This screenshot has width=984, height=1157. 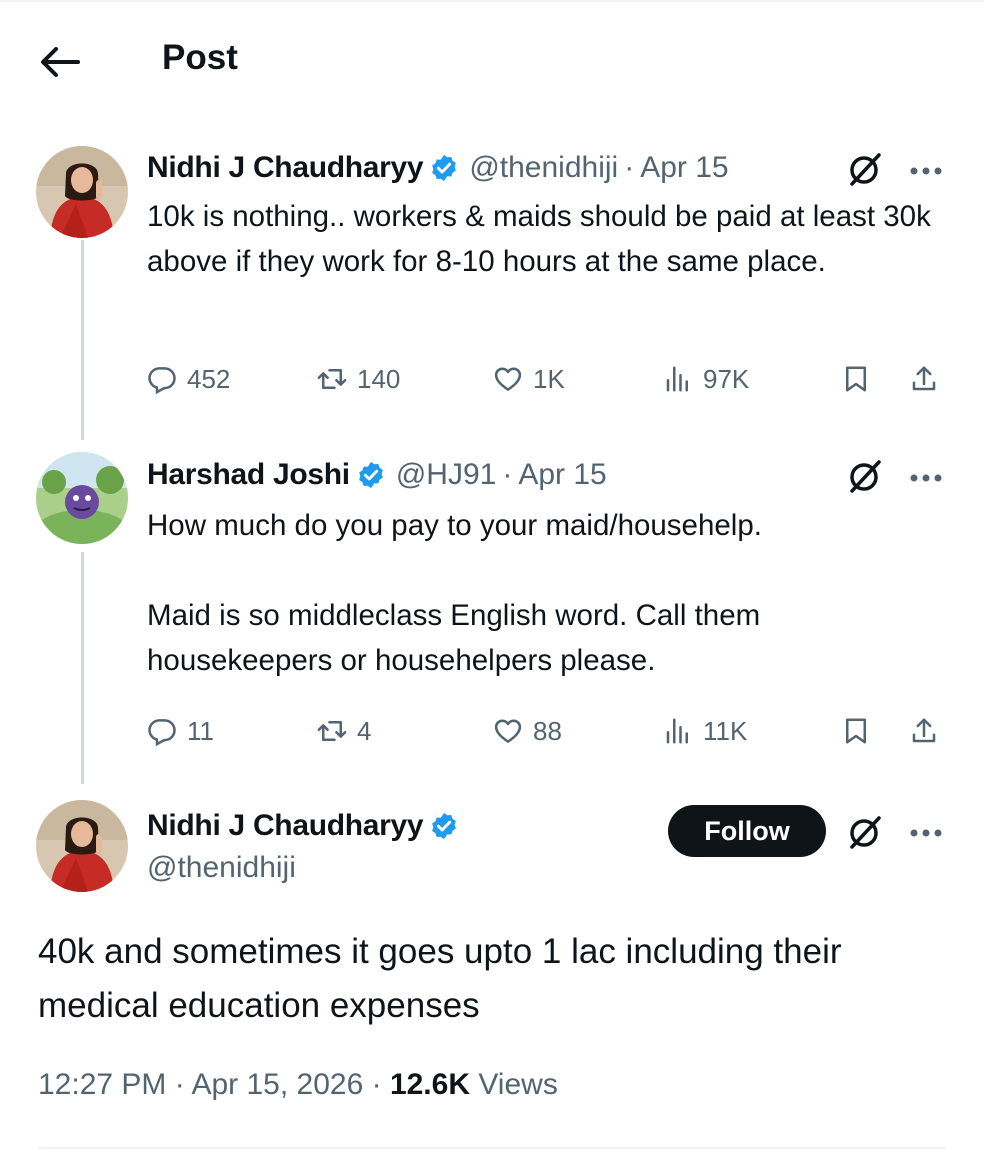 I want to click on user-handle: @HJ91, so click(x=446, y=475).